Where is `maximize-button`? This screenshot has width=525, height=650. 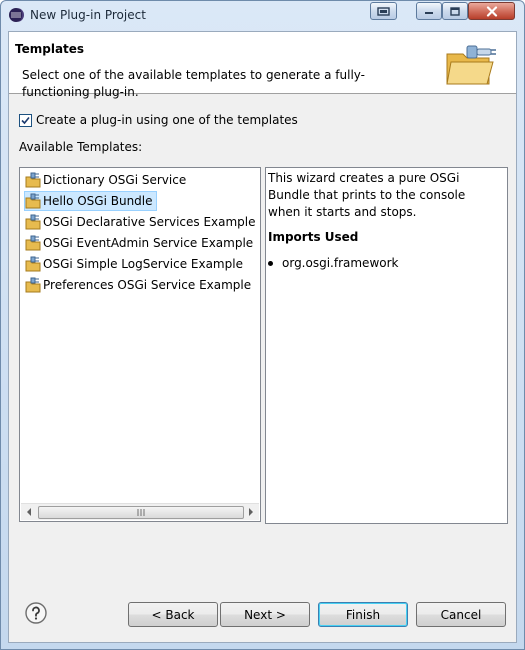
maximize-button is located at coordinates (455, 11).